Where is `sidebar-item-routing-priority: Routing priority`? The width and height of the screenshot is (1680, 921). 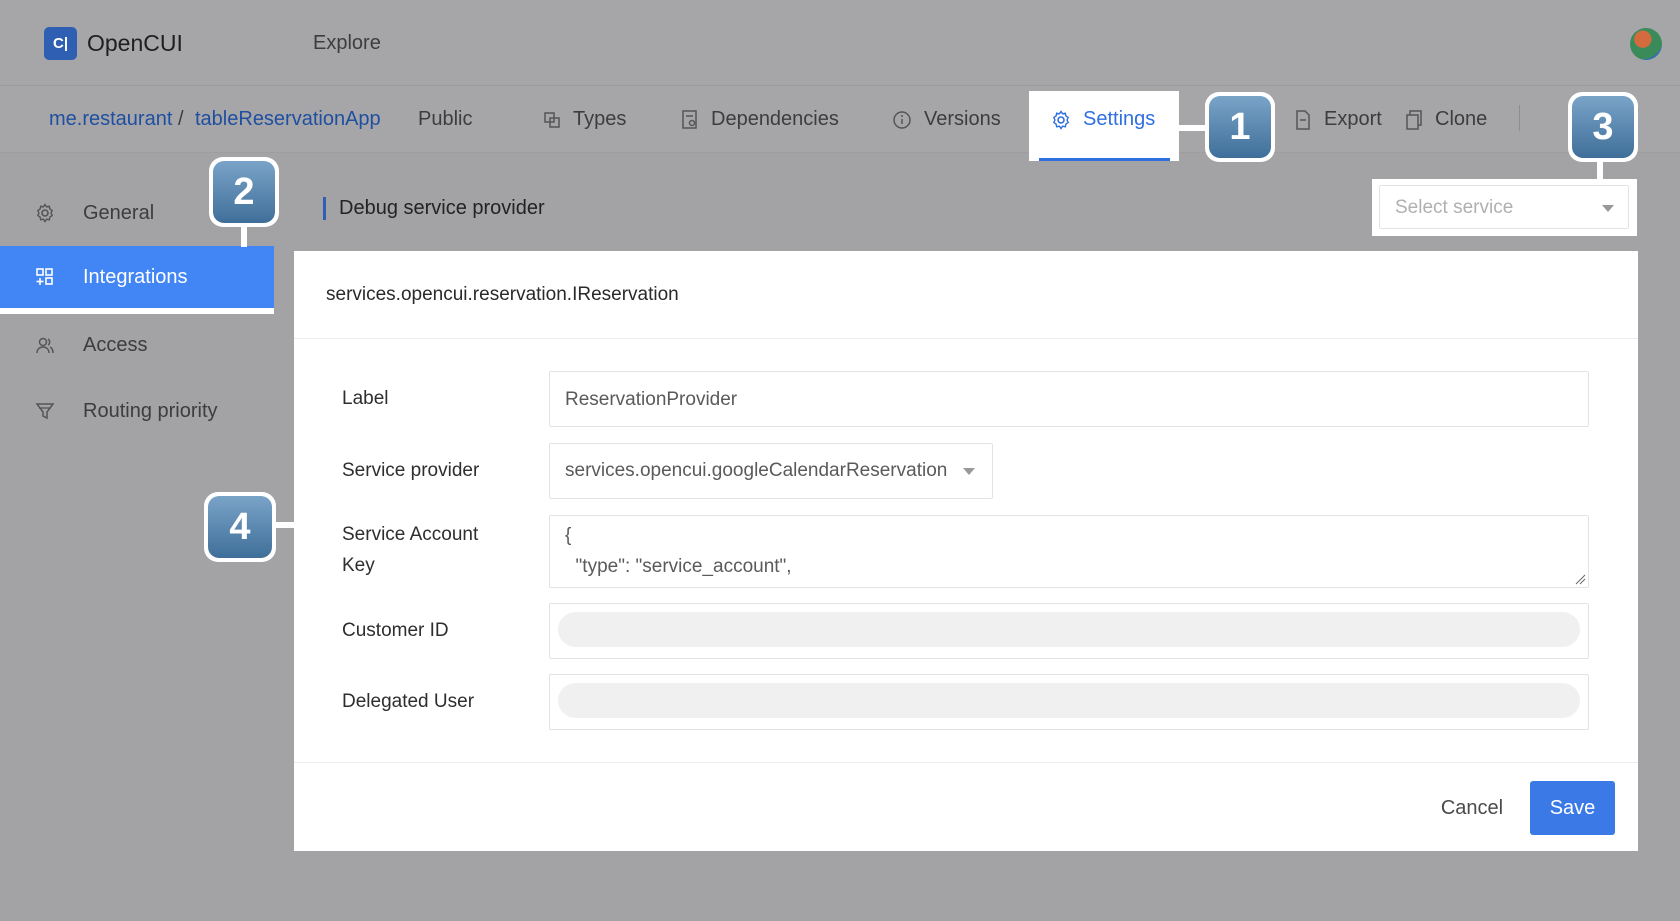
sidebar-item-routing-priority: Routing priority is located at coordinates (137, 411).